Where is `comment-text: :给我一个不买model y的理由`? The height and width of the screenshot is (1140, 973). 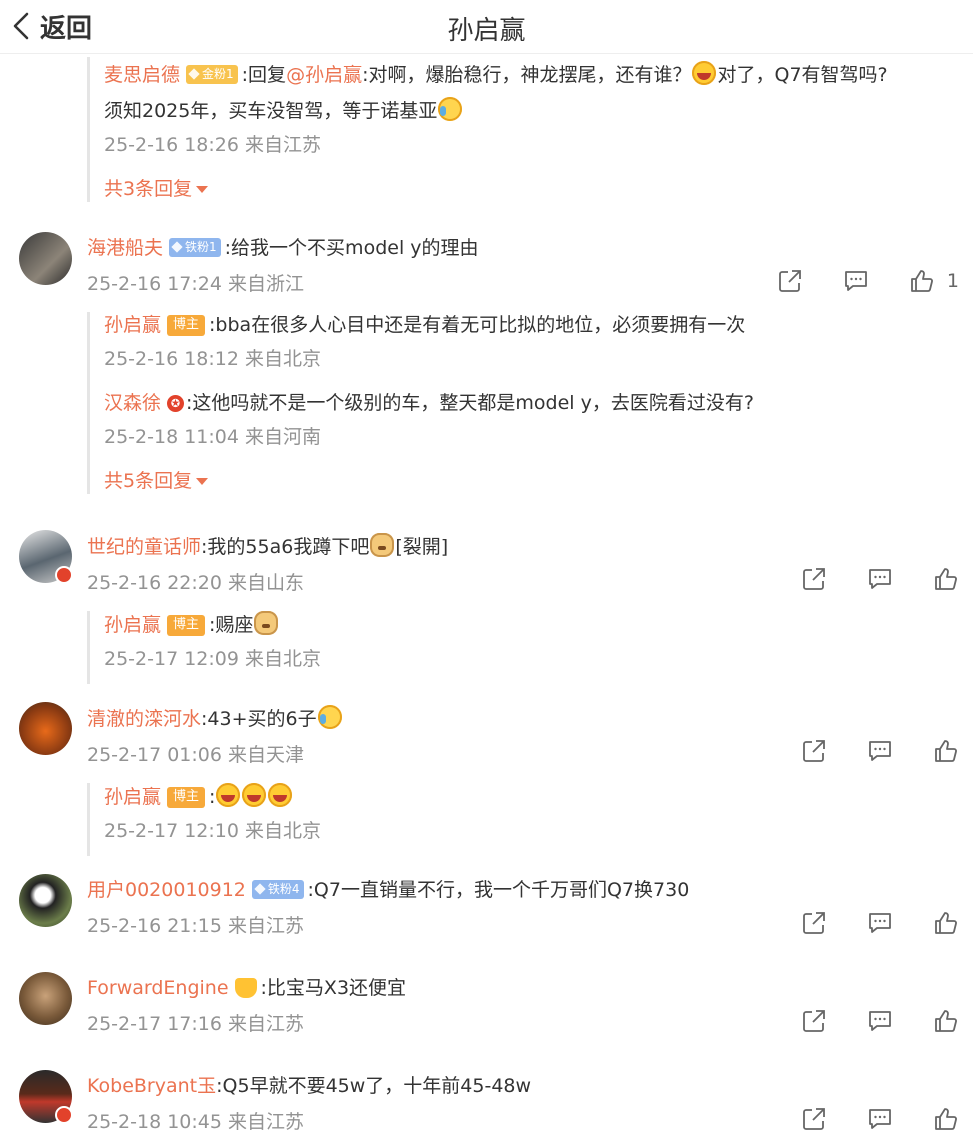 comment-text: :给我一个不买model y的理由 is located at coordinates (351, 248).